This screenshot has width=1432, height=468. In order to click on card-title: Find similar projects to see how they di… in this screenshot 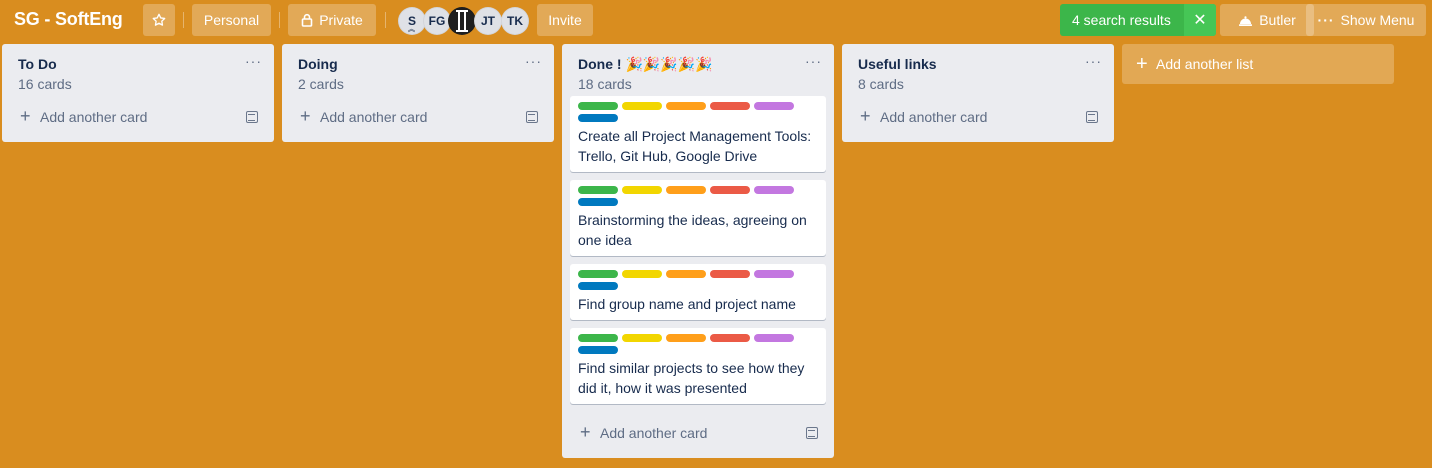, I will do `click(691, 378)`.